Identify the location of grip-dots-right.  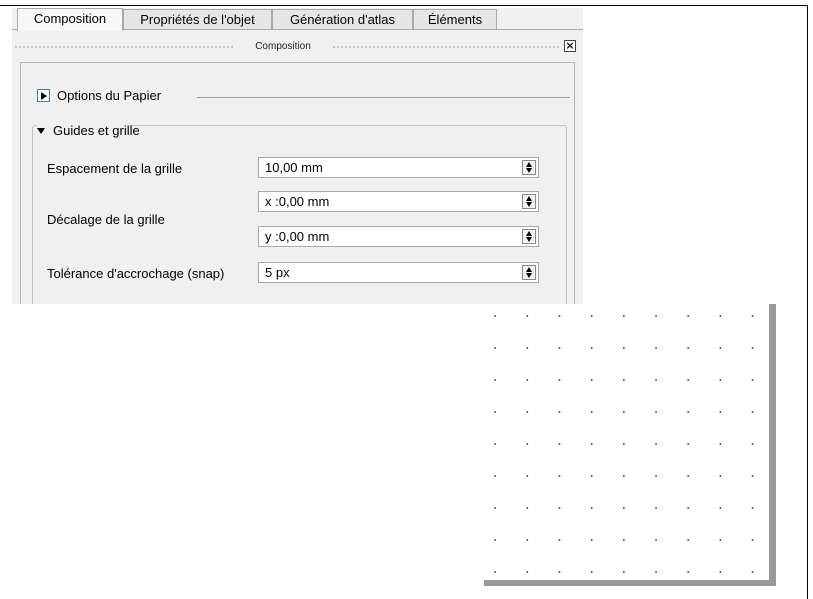
(446, 47).